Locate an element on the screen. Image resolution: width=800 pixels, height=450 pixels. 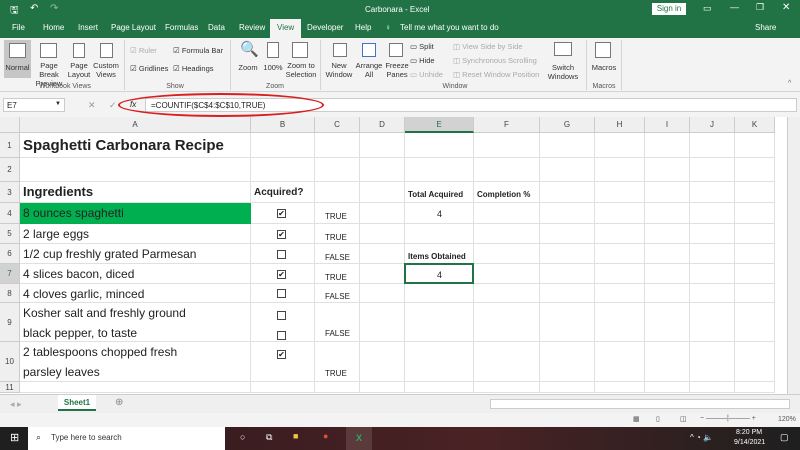
page-break-view-icon: ◫ is located at coordinates (683, 419).